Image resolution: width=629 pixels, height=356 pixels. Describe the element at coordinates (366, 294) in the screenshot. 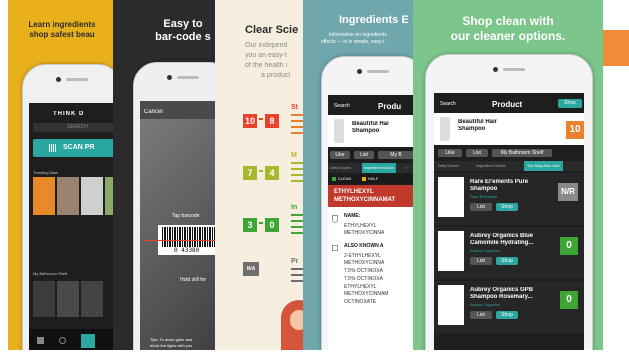

I see `aka-line: METHOXYCINNAM` at that location.